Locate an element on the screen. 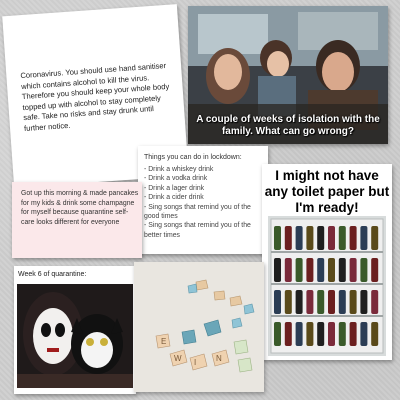  list-item: - Drink a cider drink is located at coordinates (174, 198).